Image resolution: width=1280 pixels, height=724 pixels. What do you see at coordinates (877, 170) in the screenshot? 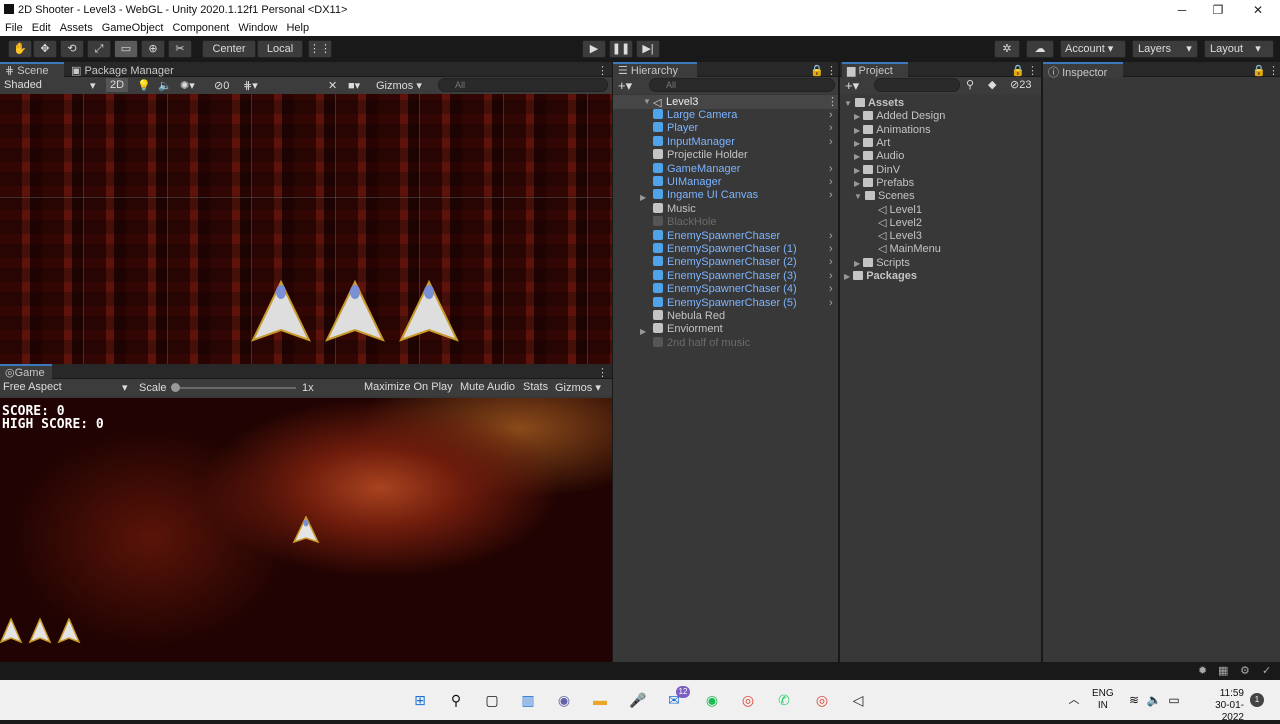
I see `project-folder-row: ▶ DinV` at bounding box center [877, 170].